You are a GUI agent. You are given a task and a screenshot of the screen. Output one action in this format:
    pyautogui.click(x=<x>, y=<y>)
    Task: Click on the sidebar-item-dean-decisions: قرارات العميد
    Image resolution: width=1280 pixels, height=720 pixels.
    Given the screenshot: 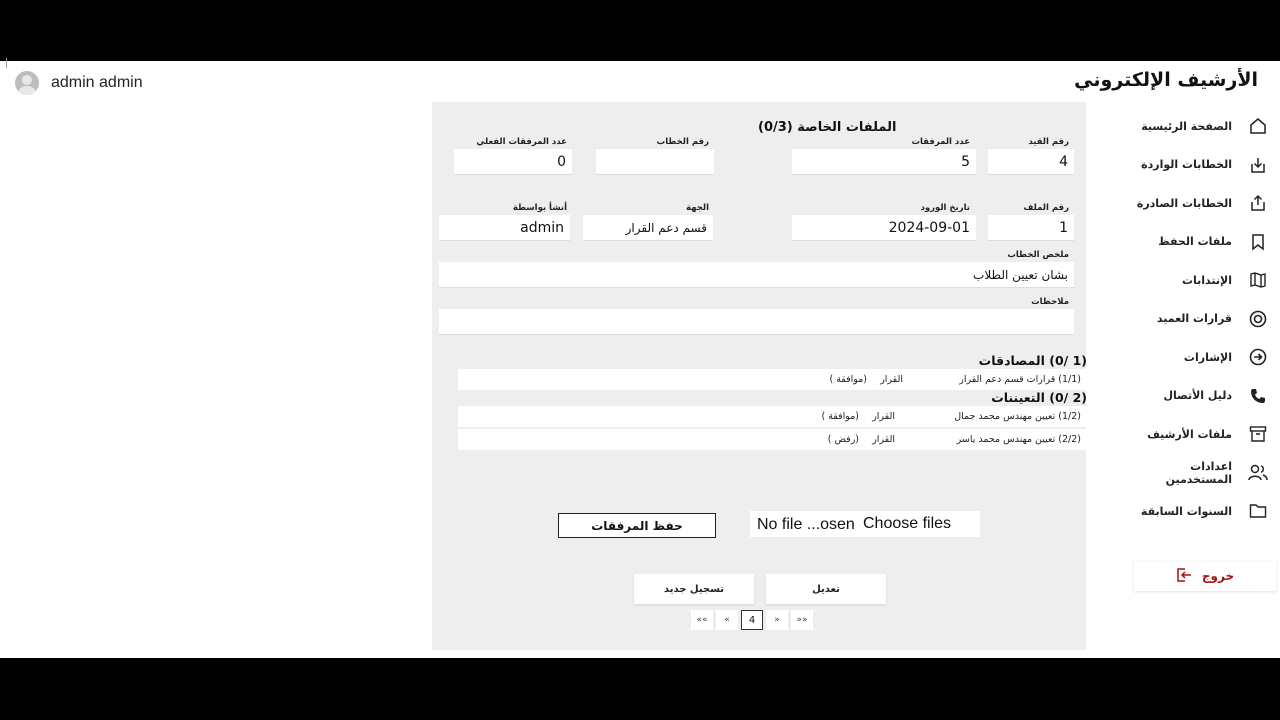 What is the action you would take?
    pyautogui.click(x=1195, y=319)
    